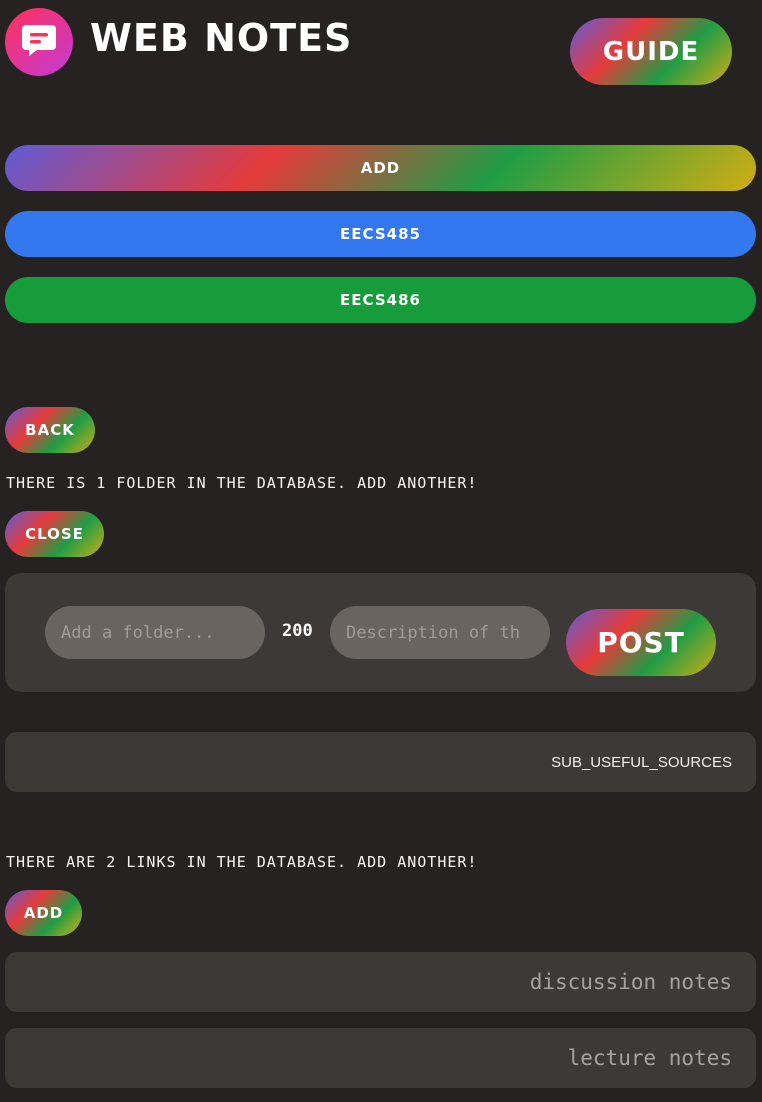 This screenshot has height=1102, width=762. I want to click on link-item: lecture notes, so click(380, 1058).